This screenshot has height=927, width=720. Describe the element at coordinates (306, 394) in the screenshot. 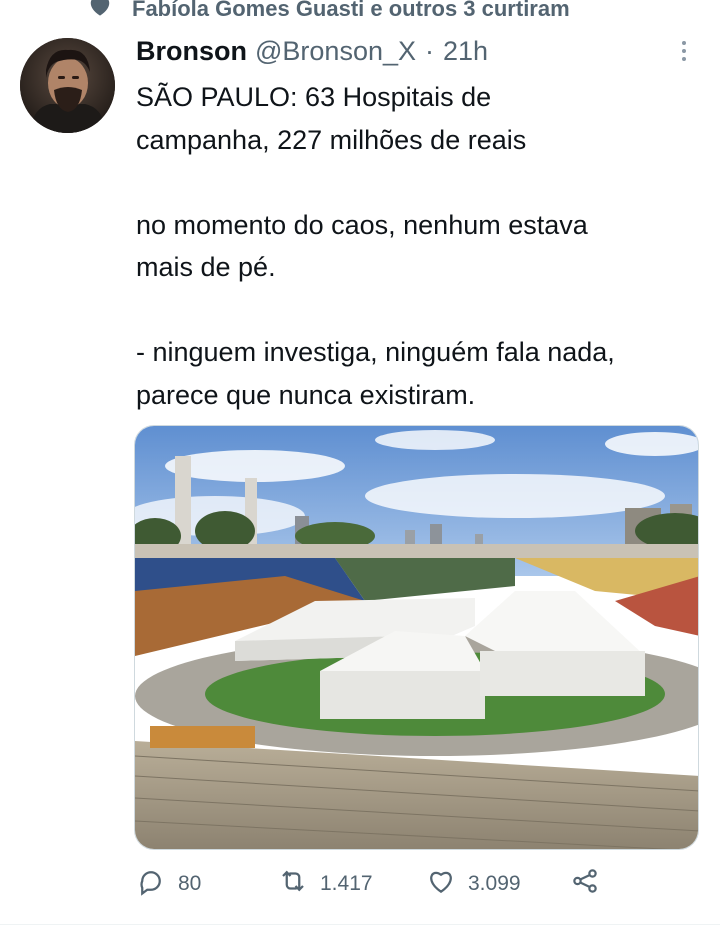

I see `tweet-text-line: parece que nunca existiram.` at that location.